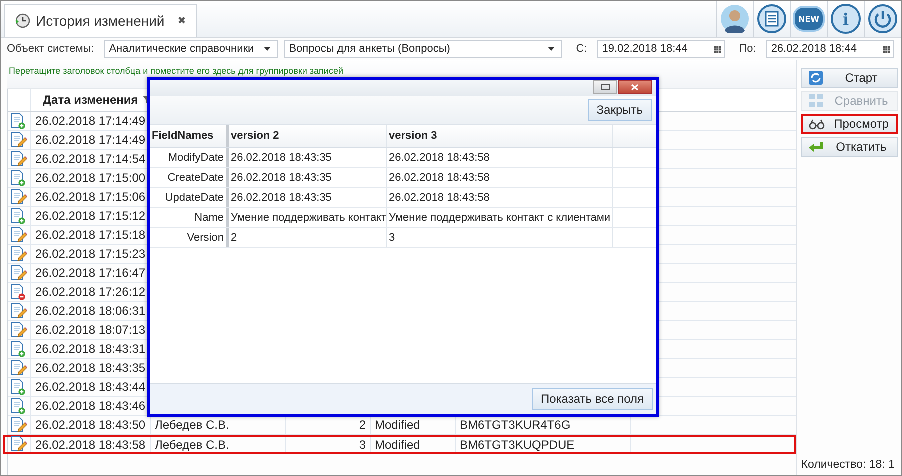  What do you see at coordinates (308, 217) in the screenshot?
I see `table-cell: Умение поддерживать контакт` at bounding box center [308, 217].